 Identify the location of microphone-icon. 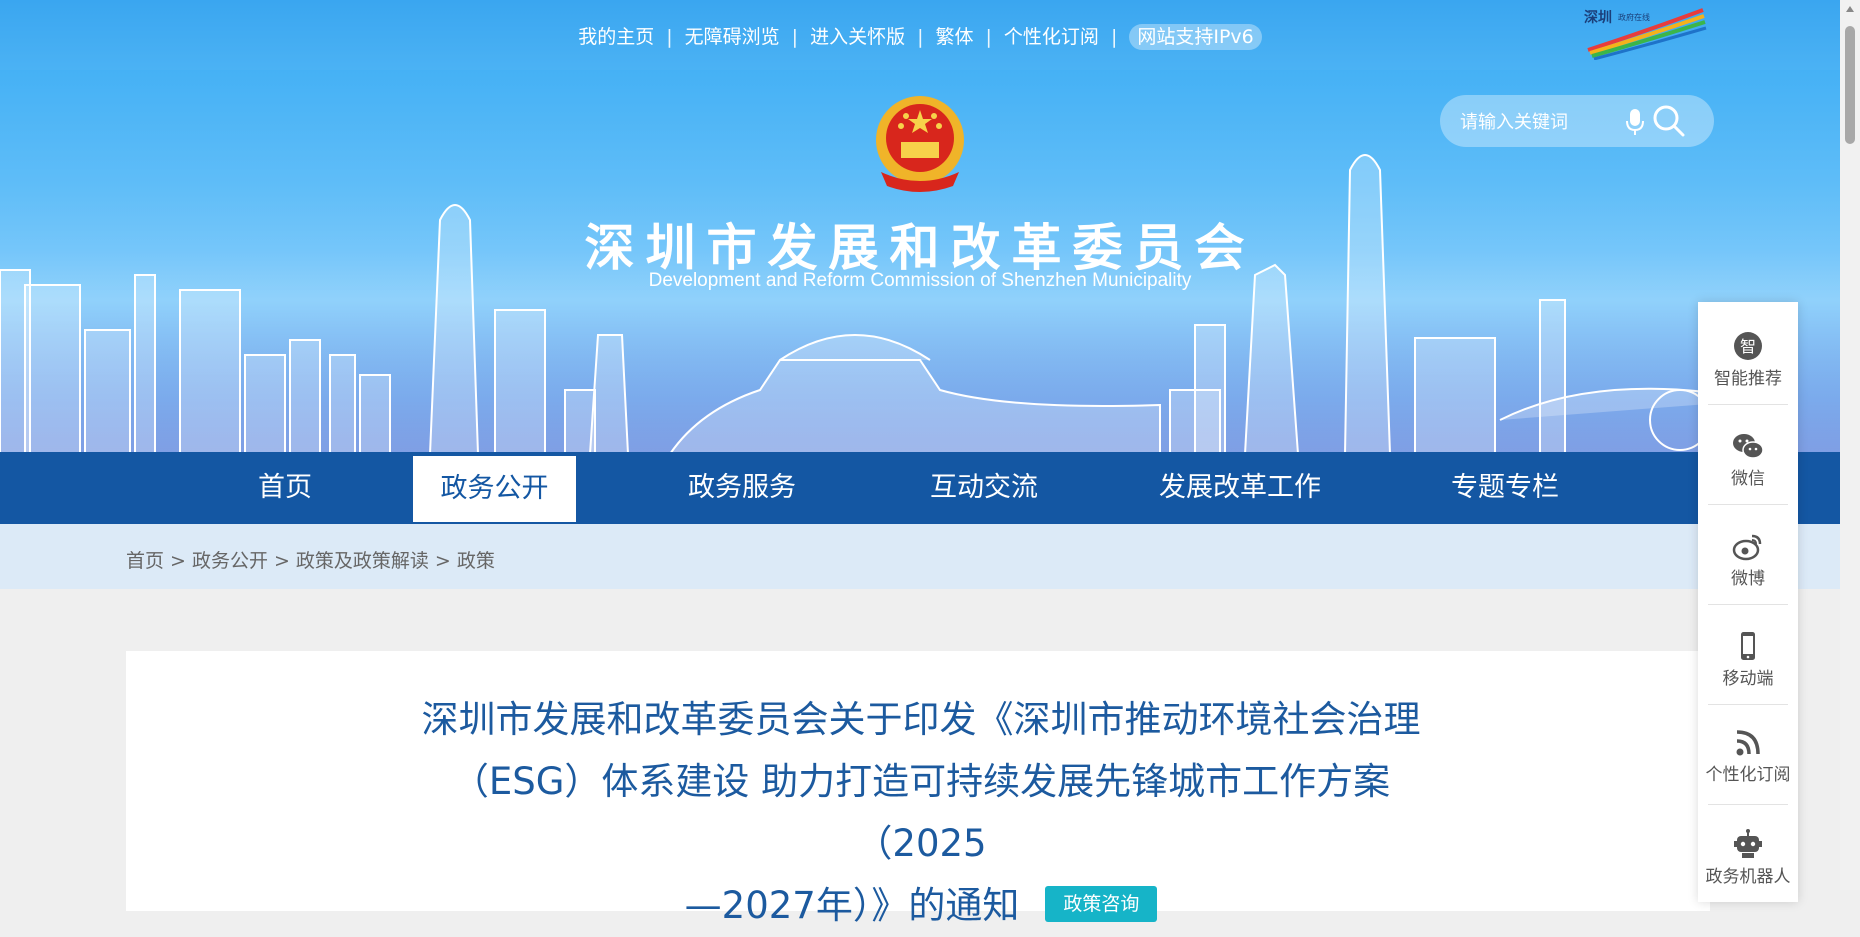
(1635, 122).